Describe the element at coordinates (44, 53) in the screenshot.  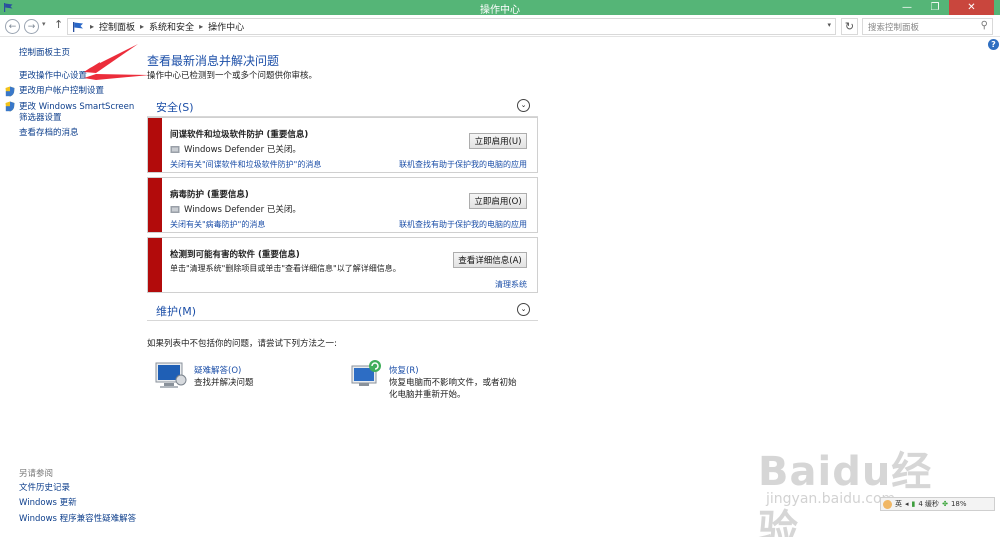
I see `sidebar-link-control-panel-home: 控制面板主页` at that location.